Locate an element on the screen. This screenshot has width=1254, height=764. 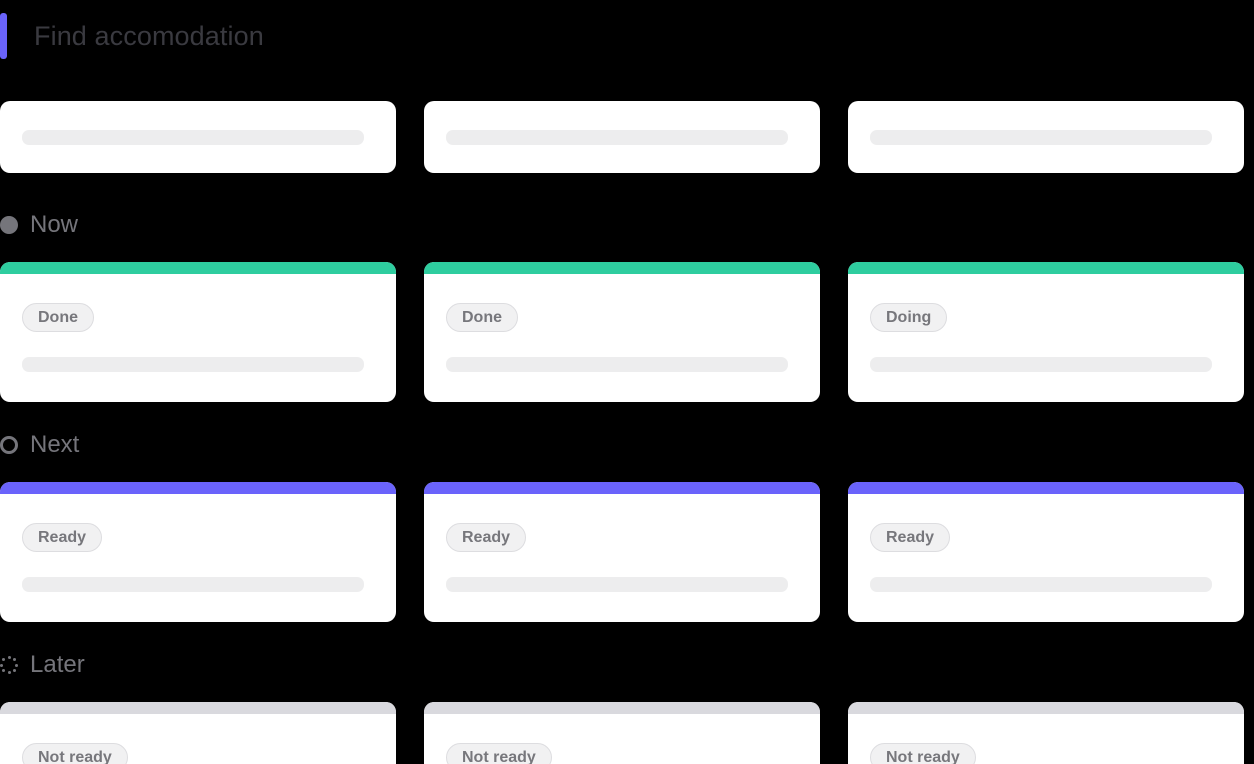
page-header: Find accomodation is located at coordinates (132, 36).